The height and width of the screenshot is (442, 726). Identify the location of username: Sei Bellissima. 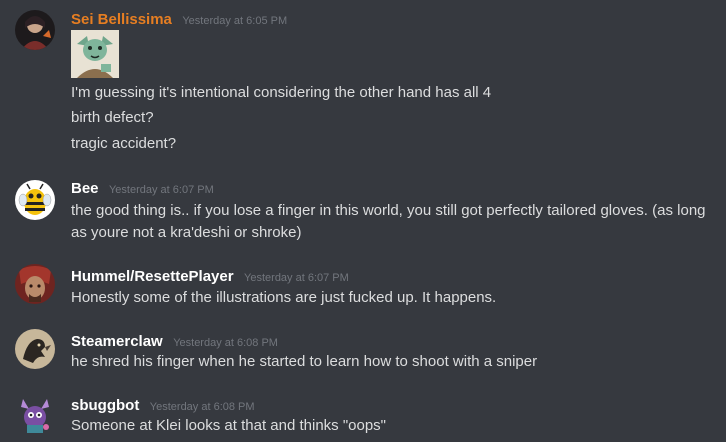
(121, 19).